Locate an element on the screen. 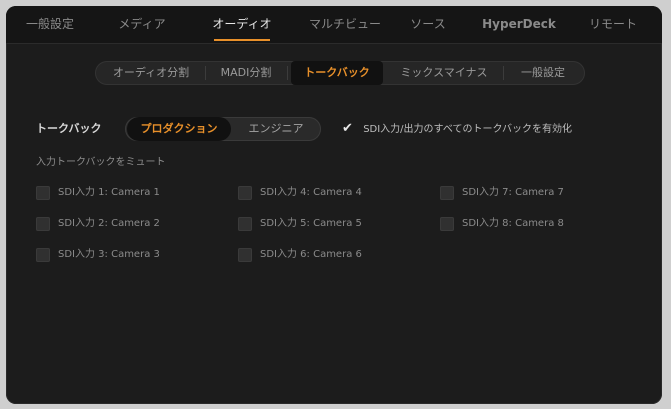 The width and height of the screenshot is (671, 409). mute-checkbox-input-7: SDI入力 7: Camera 7 is located at coordinates (502, 193).